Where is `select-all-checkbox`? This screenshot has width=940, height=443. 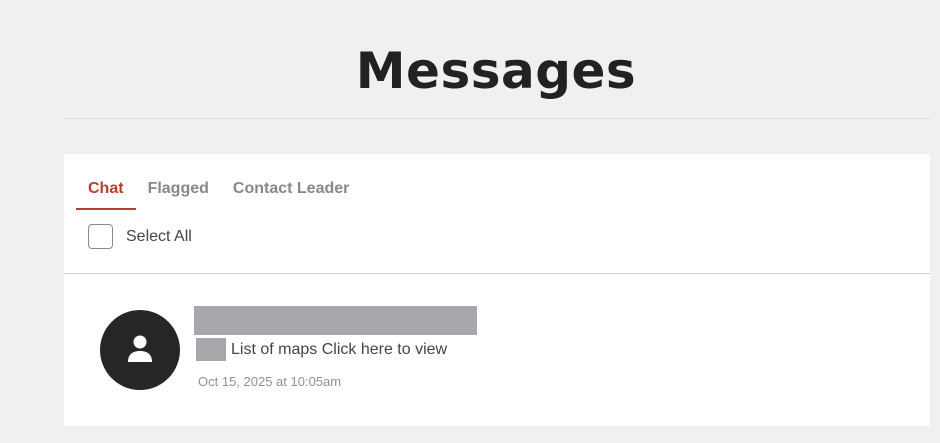 select-all-checkbox is located at coordinates (100, 236).